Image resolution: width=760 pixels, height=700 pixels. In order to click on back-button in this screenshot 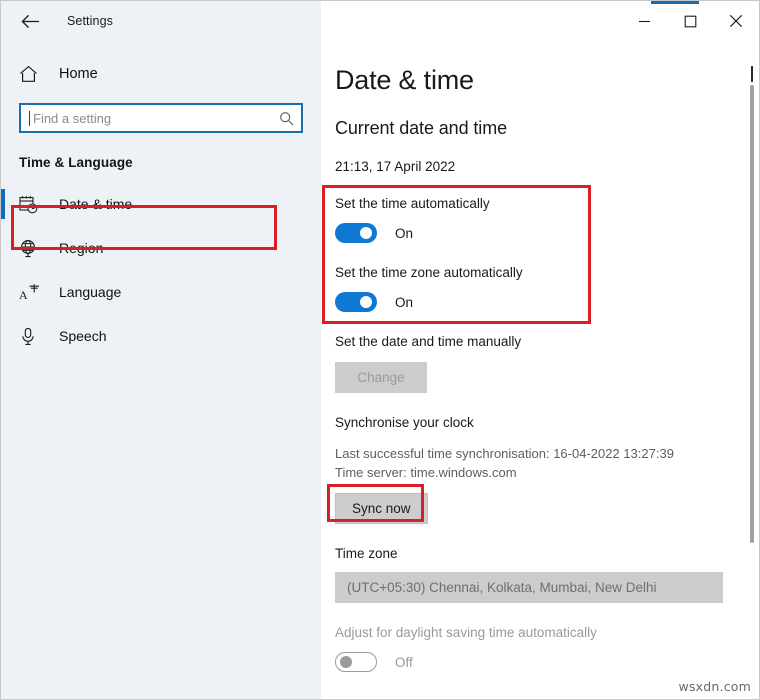, I will do `click(30, 21)`.